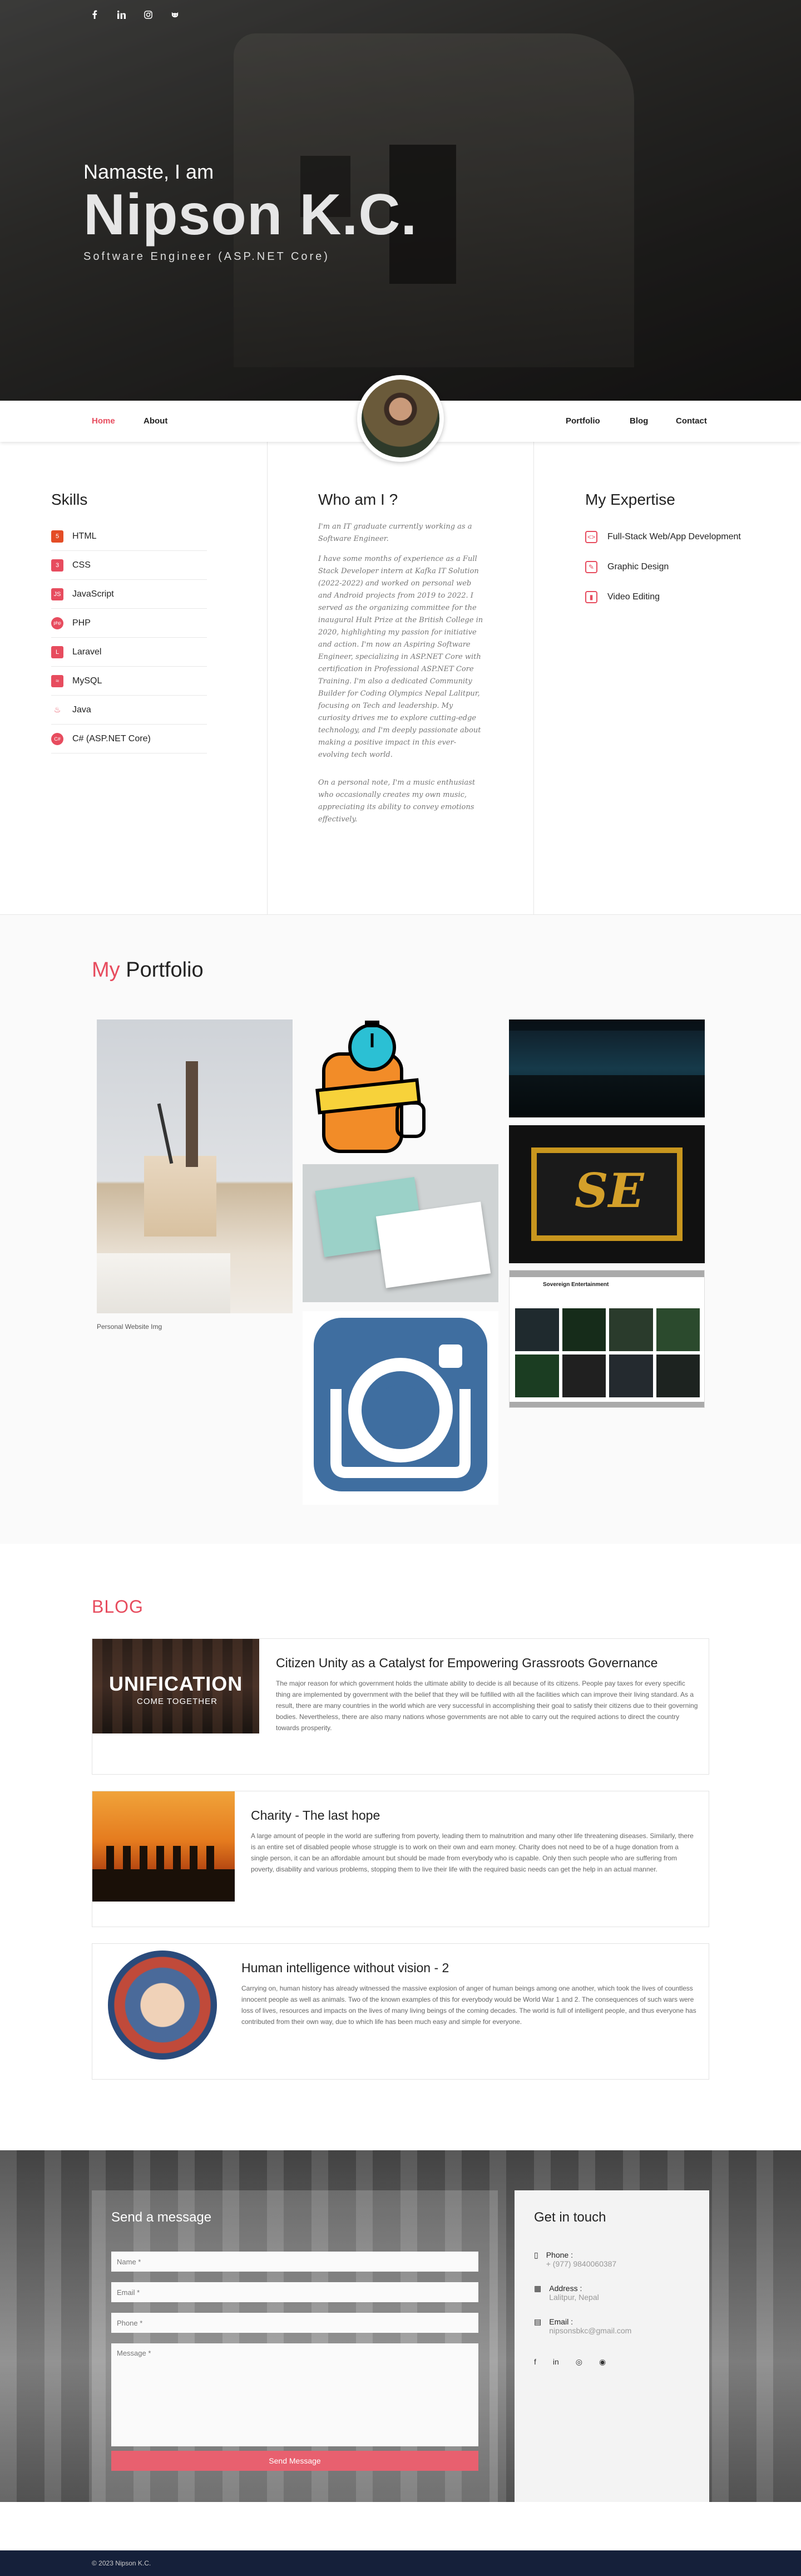 This screenshot has height=2576, width=801. I want to click on info-email: ▤ Email : nipsonsbkc@gmail.com, so click(582, 2326).